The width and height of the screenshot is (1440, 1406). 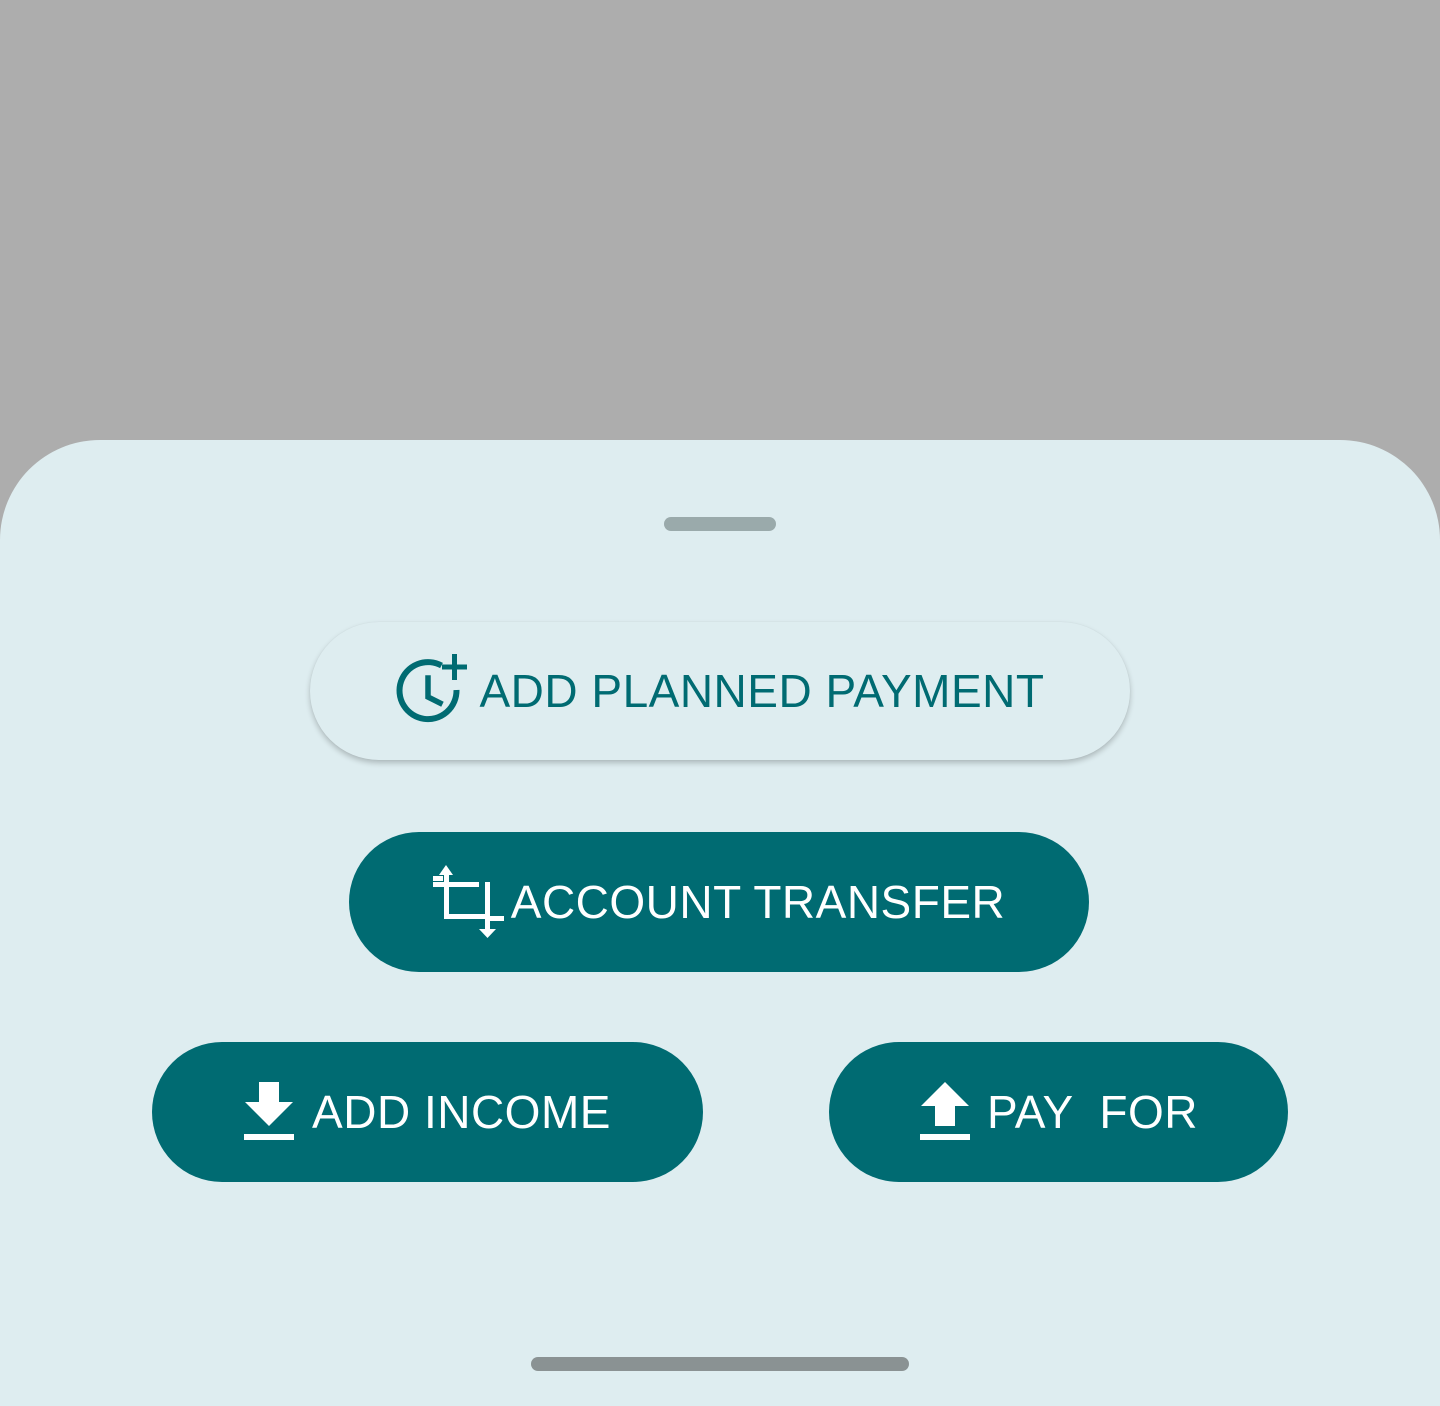 I want to click on add-planned-payment-button: ADD PLANNED PAYMENT, so click(x=720, y=691).